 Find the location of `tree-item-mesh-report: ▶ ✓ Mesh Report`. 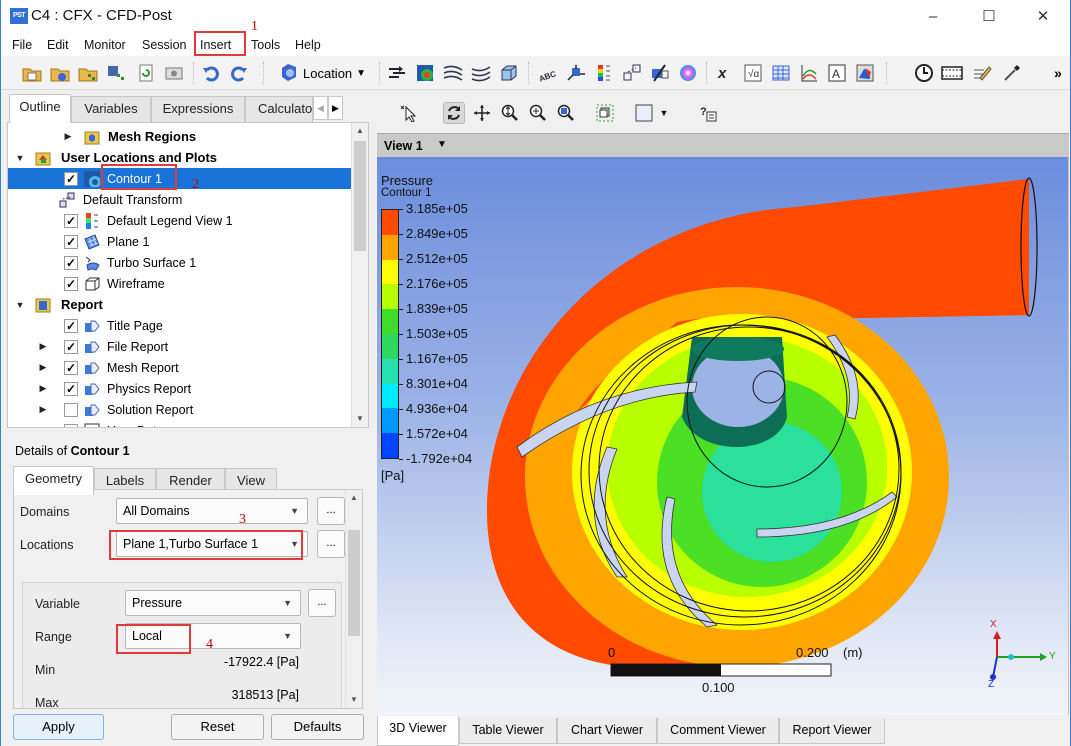

tree-item-mesh-report: ▶ ✓ Mesh Report is located at coordinates (179, 367).